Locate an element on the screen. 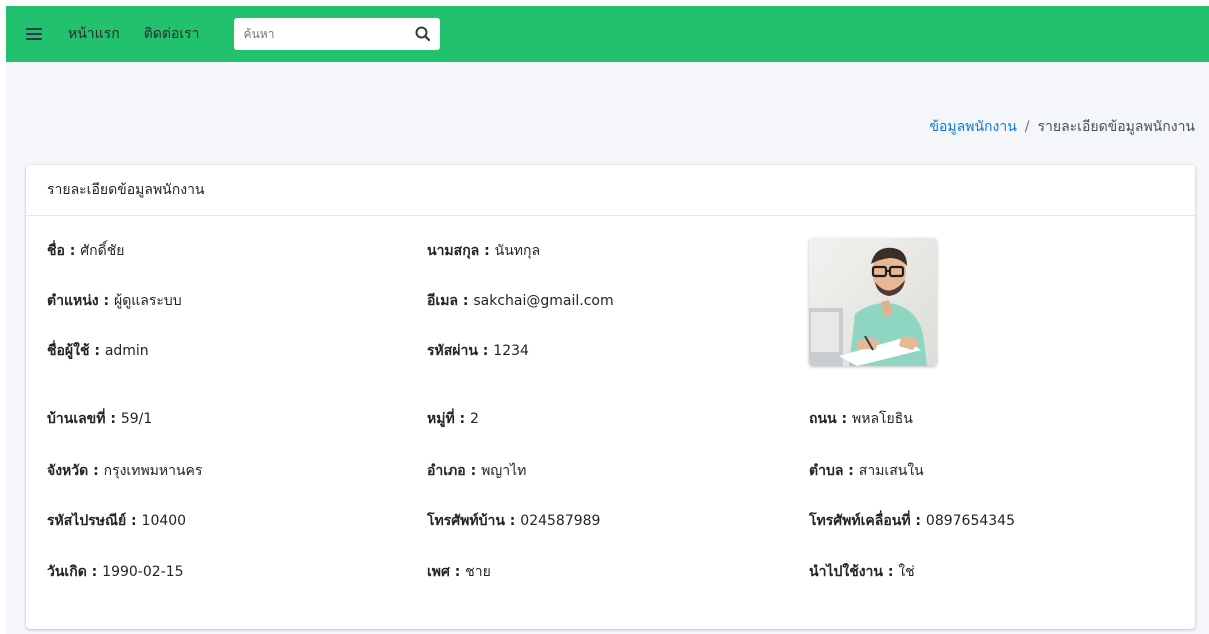  field-email: อีเมล : sakchai@gmail.com is located at coordinates (520, 301).